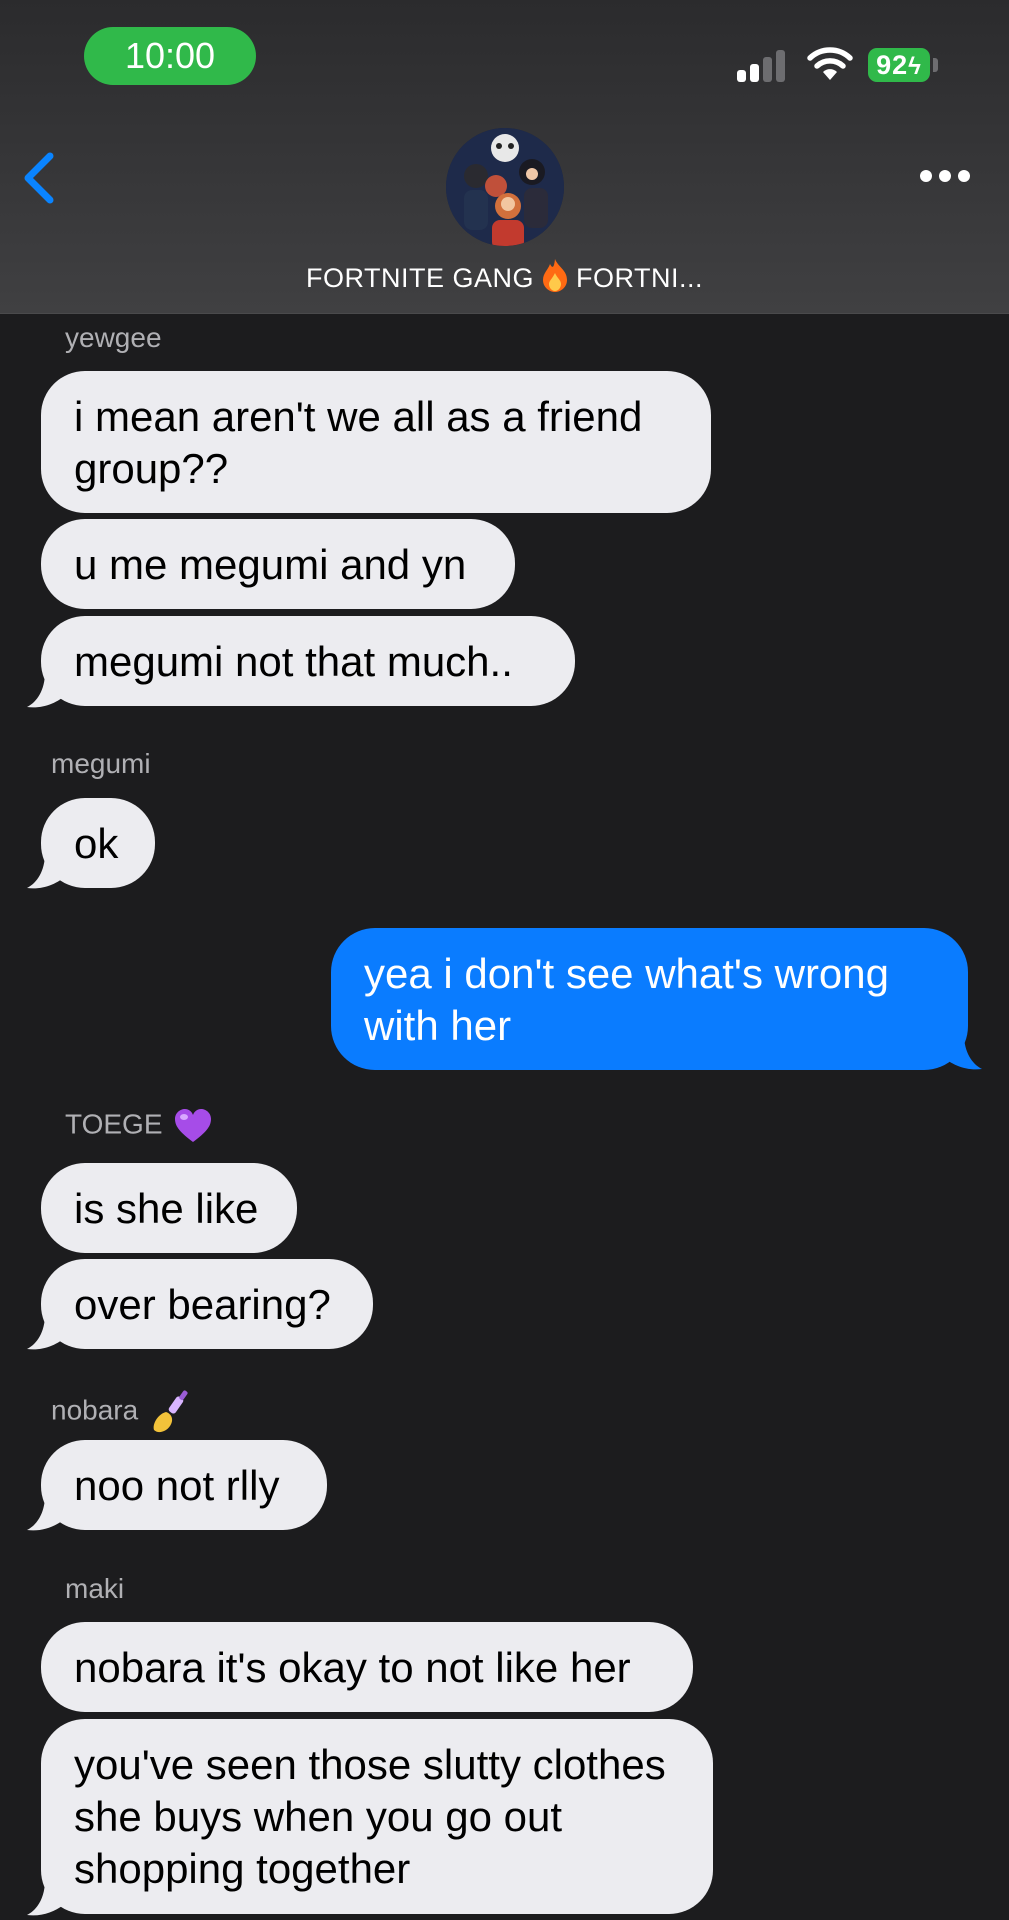 This screenshot has width=1009, height=1920. I want to click on message-bubble-incoming: is she like, so click(169, 1208).